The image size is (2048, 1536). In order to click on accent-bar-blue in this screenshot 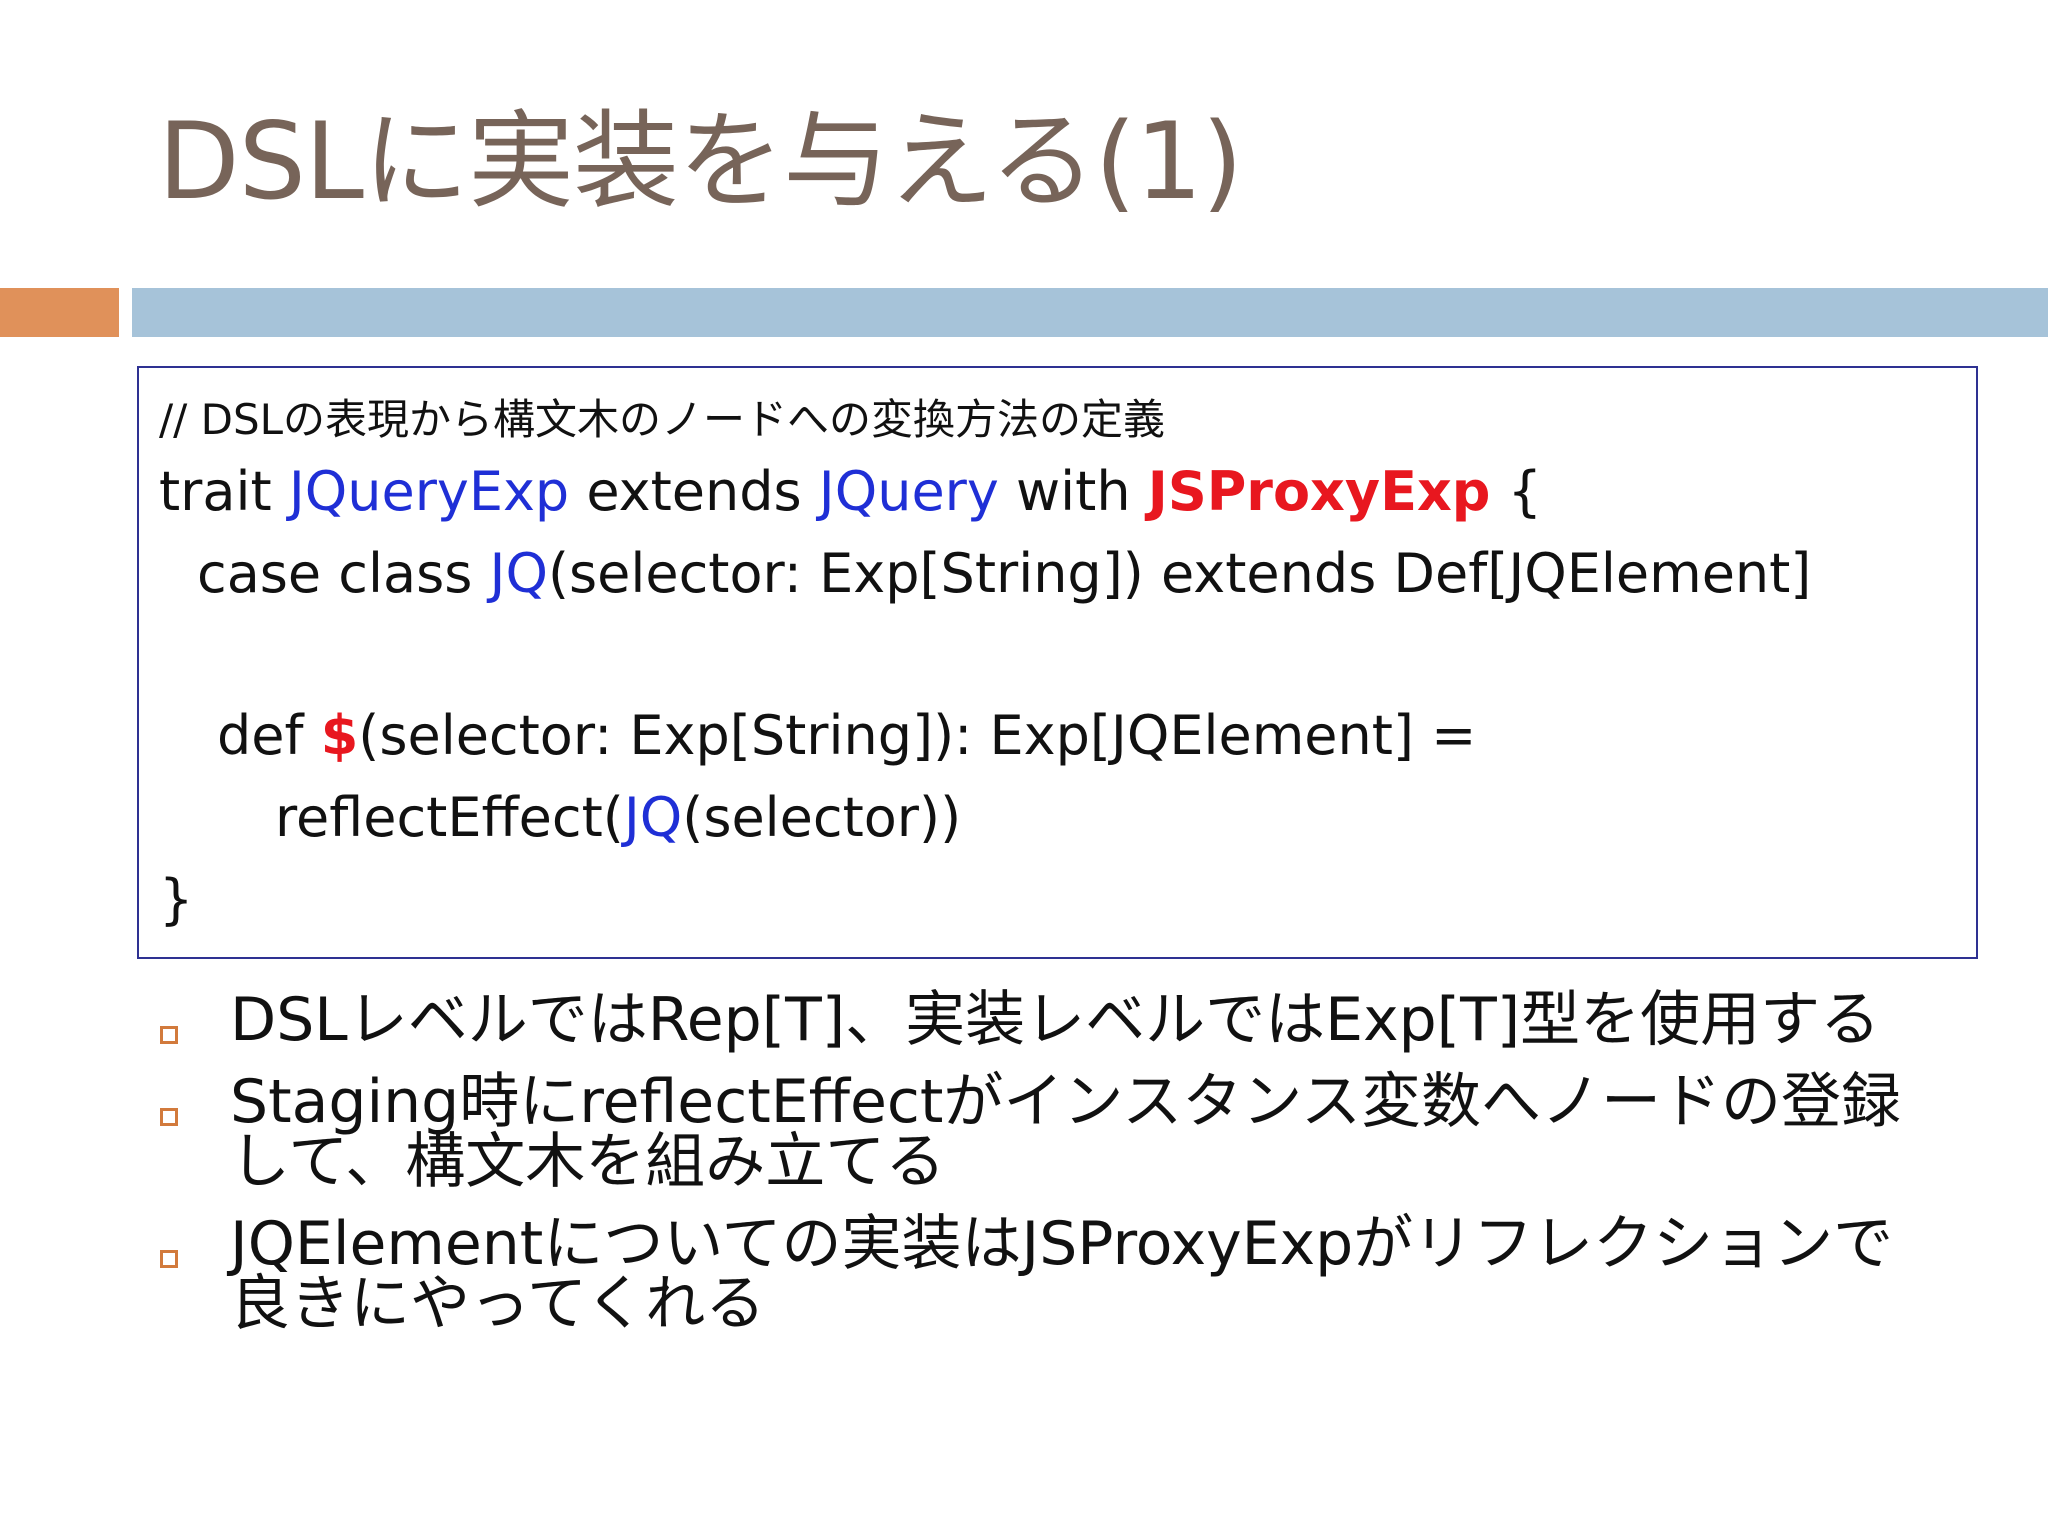, I will do `click(1090, 312)`.